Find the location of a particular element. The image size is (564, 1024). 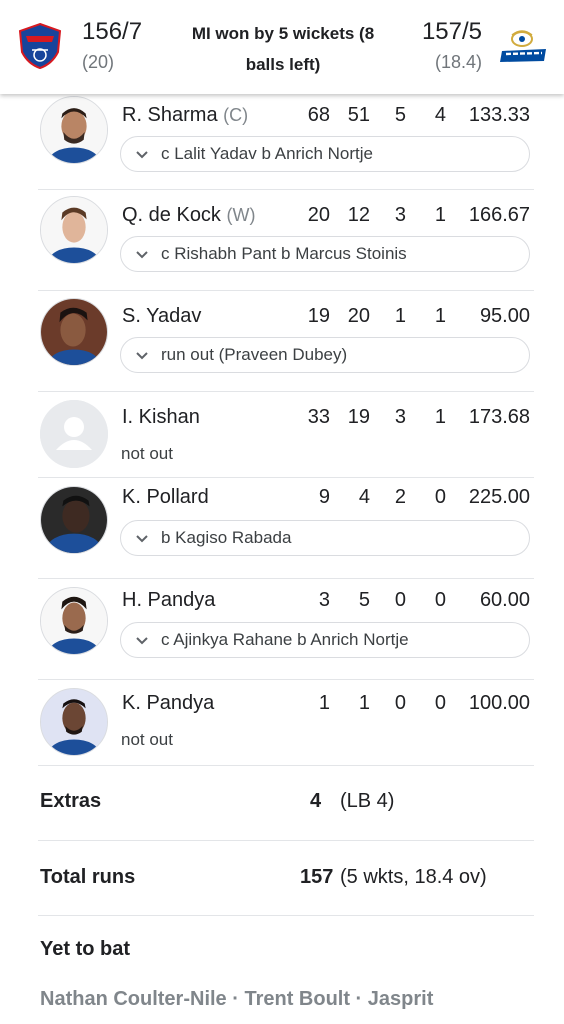

dismissal-text: run out (Praveen Dubey) is located at coordinates (254, 354).